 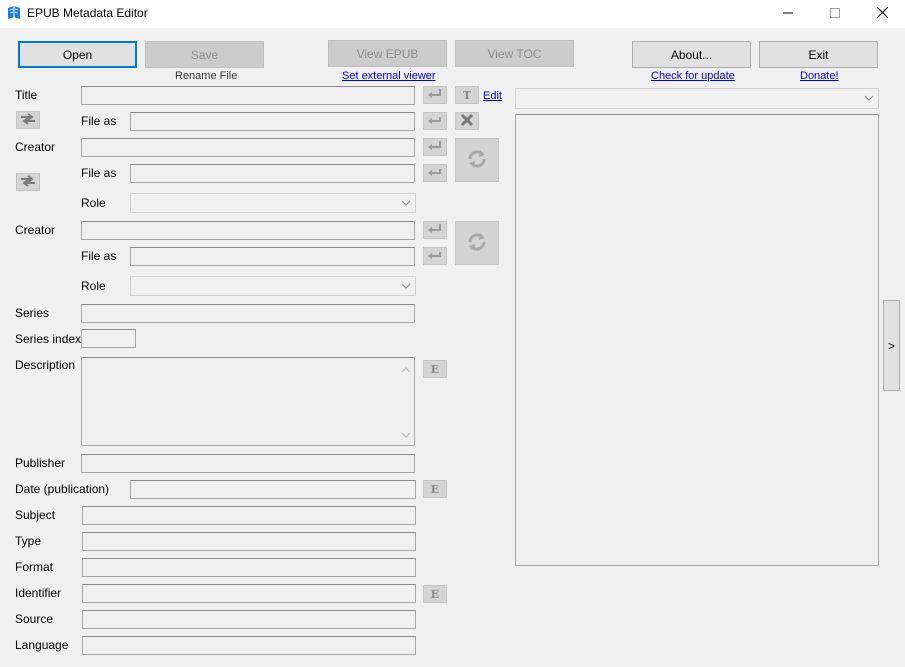 I want to click on swap-creator-fileas-button, so click(x=28, y=182).